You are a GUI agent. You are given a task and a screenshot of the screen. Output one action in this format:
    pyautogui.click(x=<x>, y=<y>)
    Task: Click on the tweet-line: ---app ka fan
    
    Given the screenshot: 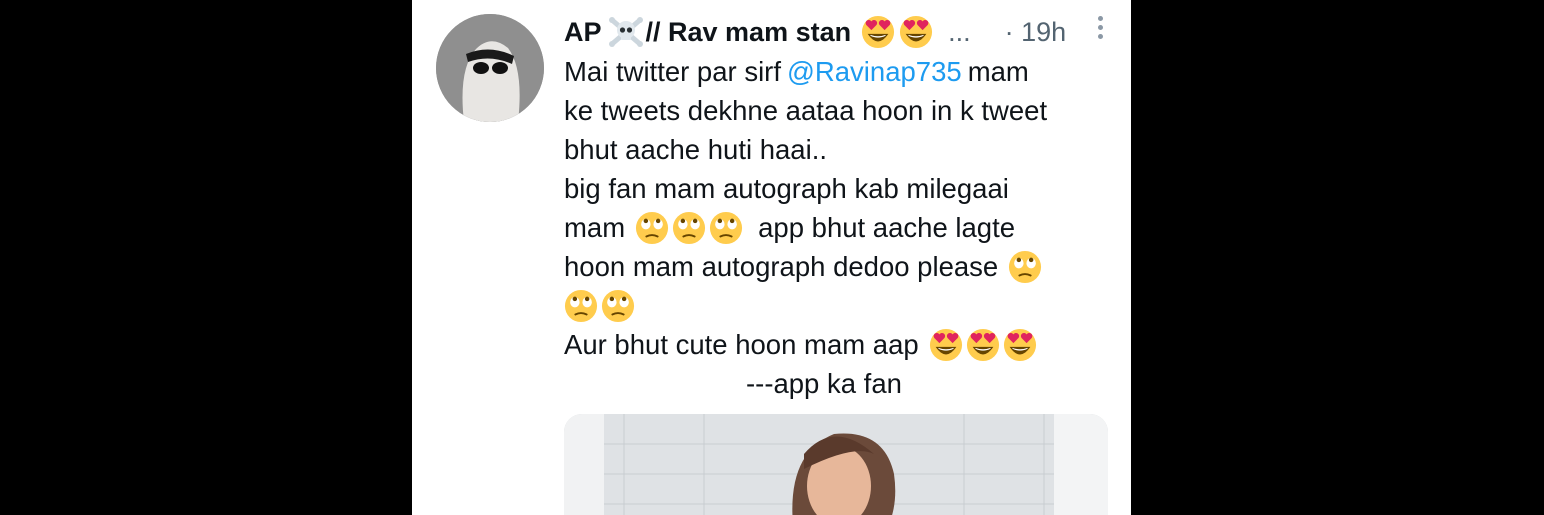 What is the action you would take?
    pyautogui.click(x=834, y=383)
    